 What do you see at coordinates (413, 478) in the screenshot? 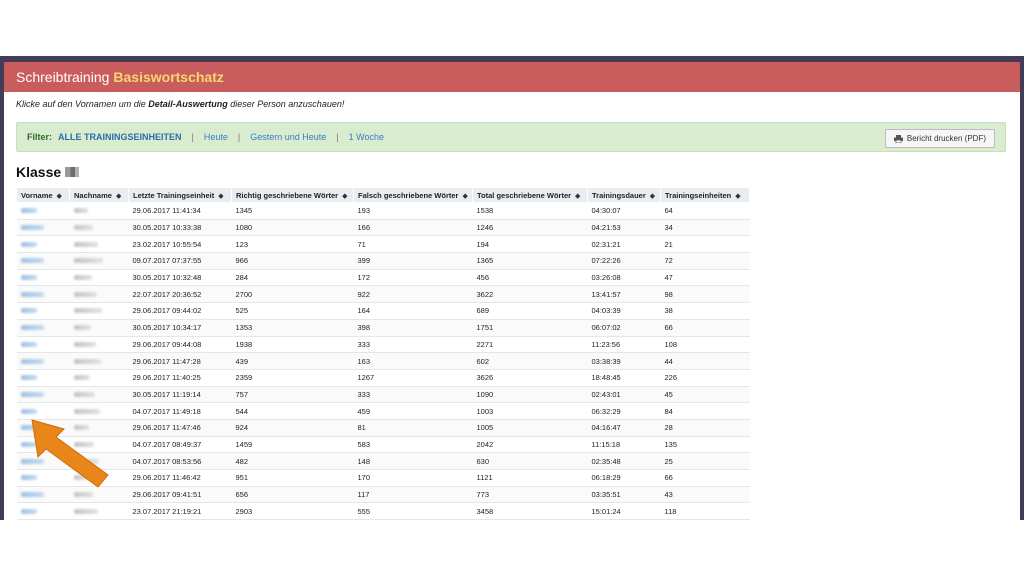
I see `table-cell: 170` at bounding box center [413, 478].